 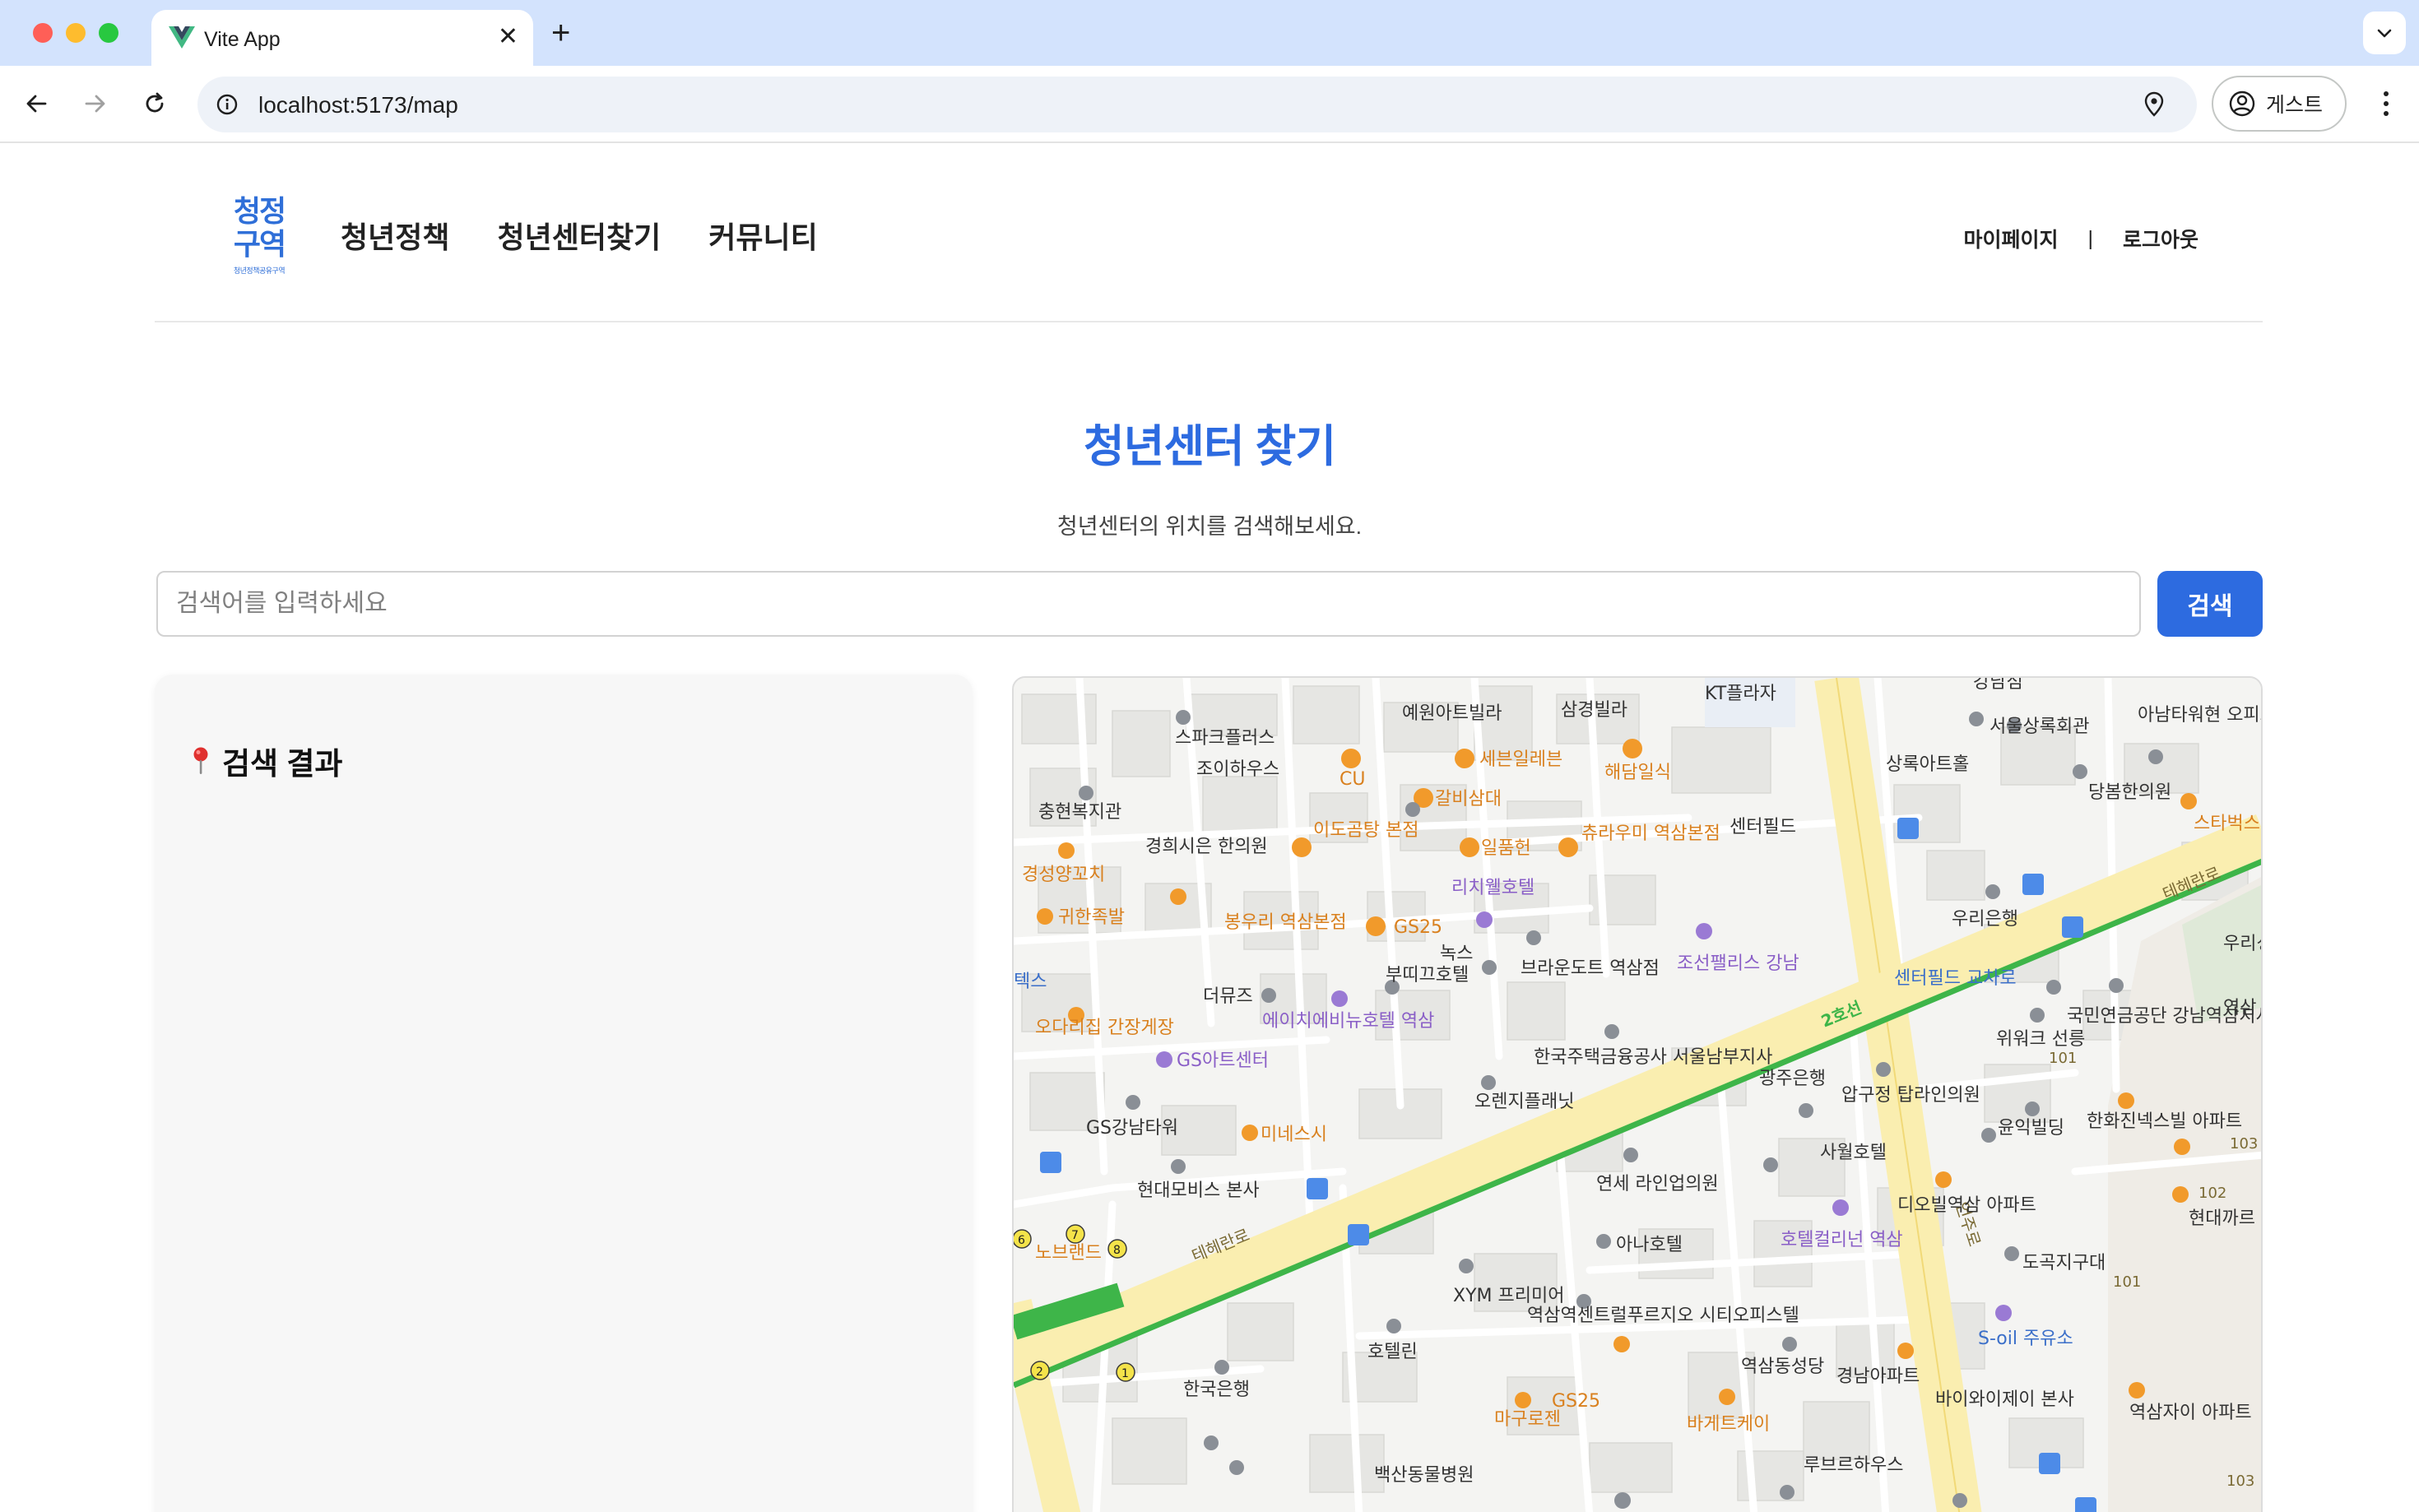 I want to click on map-label: 역삼자이 아파트, so click(x=2190, y=1413).